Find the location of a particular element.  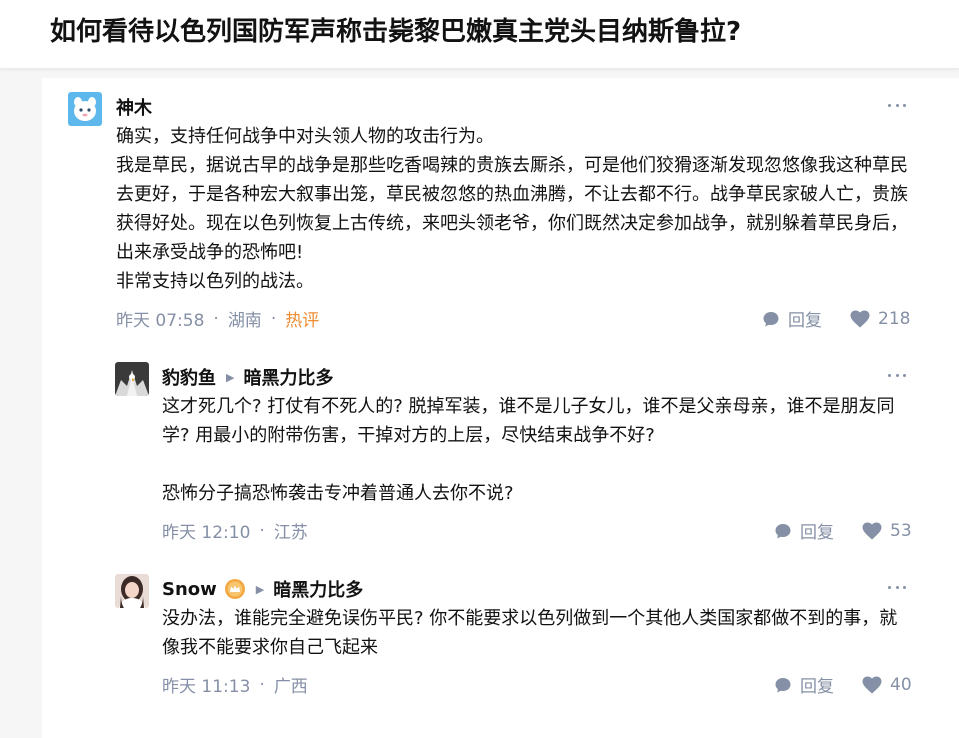

comment-location: 湖南 is located at coordinates (244, 321).